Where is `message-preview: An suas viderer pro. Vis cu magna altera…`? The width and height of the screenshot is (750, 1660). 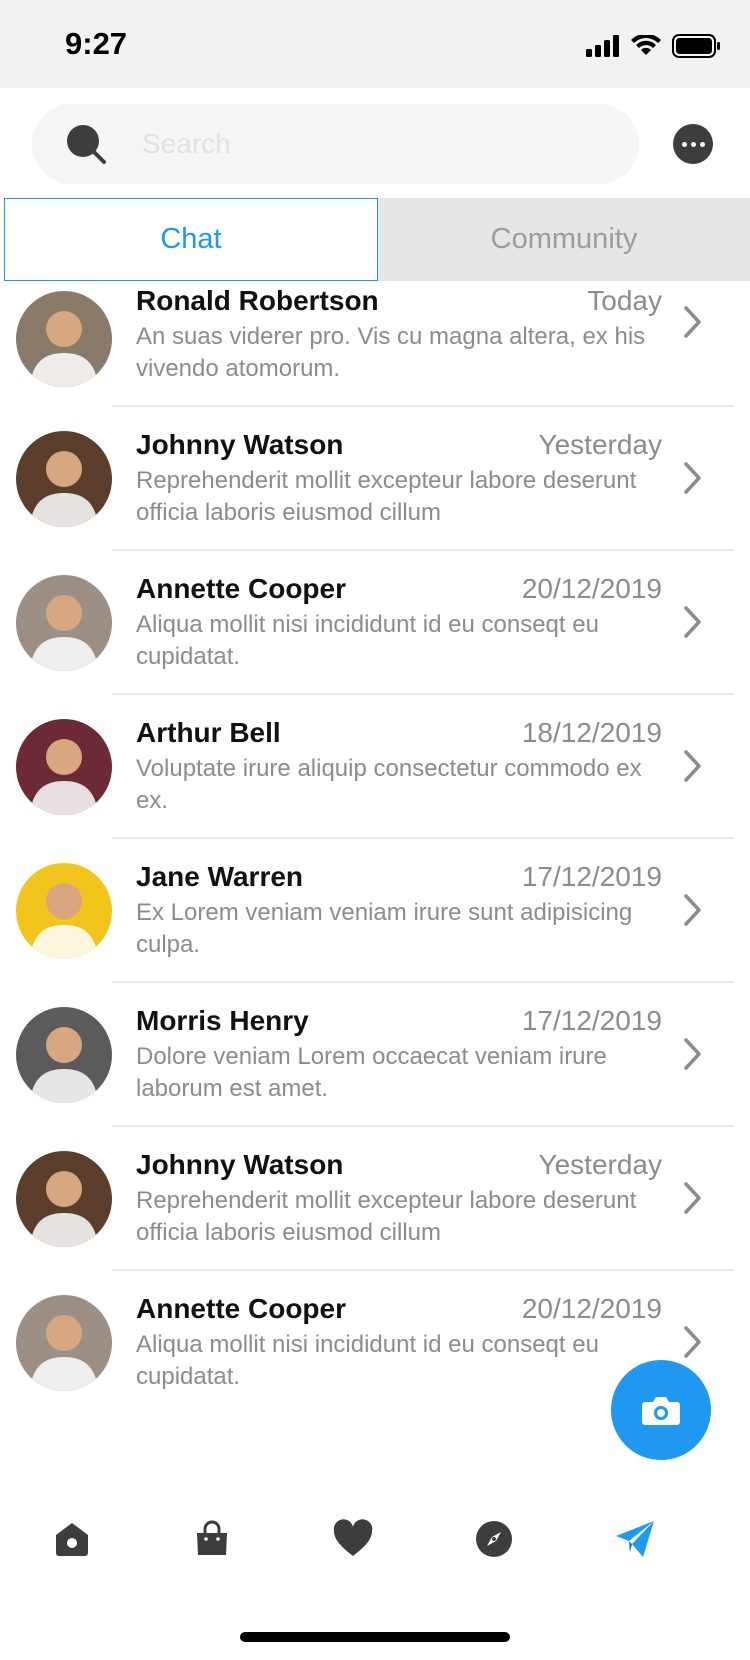 message-preview: An suas viderer pro. Vis cu magna altera… is located at coordinates (391, 352).